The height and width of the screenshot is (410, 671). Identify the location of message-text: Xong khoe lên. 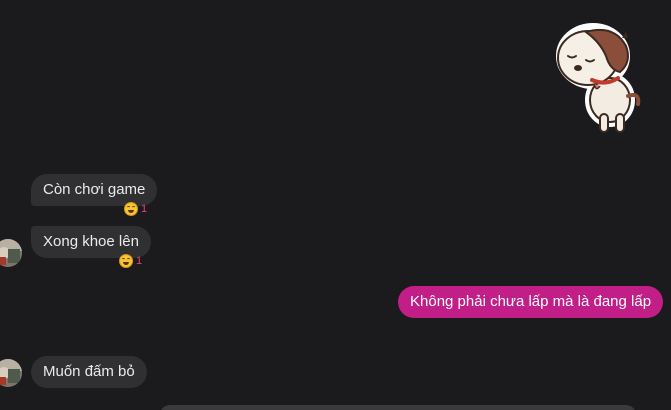
(91, 241).